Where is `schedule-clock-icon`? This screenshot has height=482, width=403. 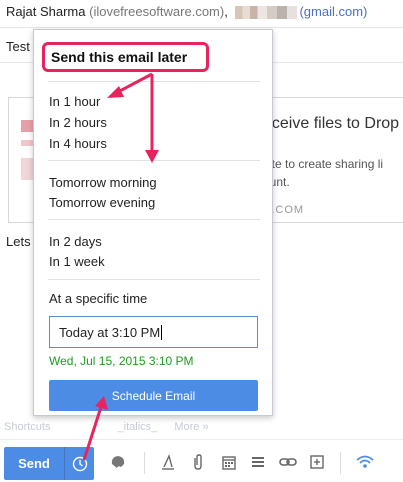 schedule-clock-icon is located at coordinates (79, 463).